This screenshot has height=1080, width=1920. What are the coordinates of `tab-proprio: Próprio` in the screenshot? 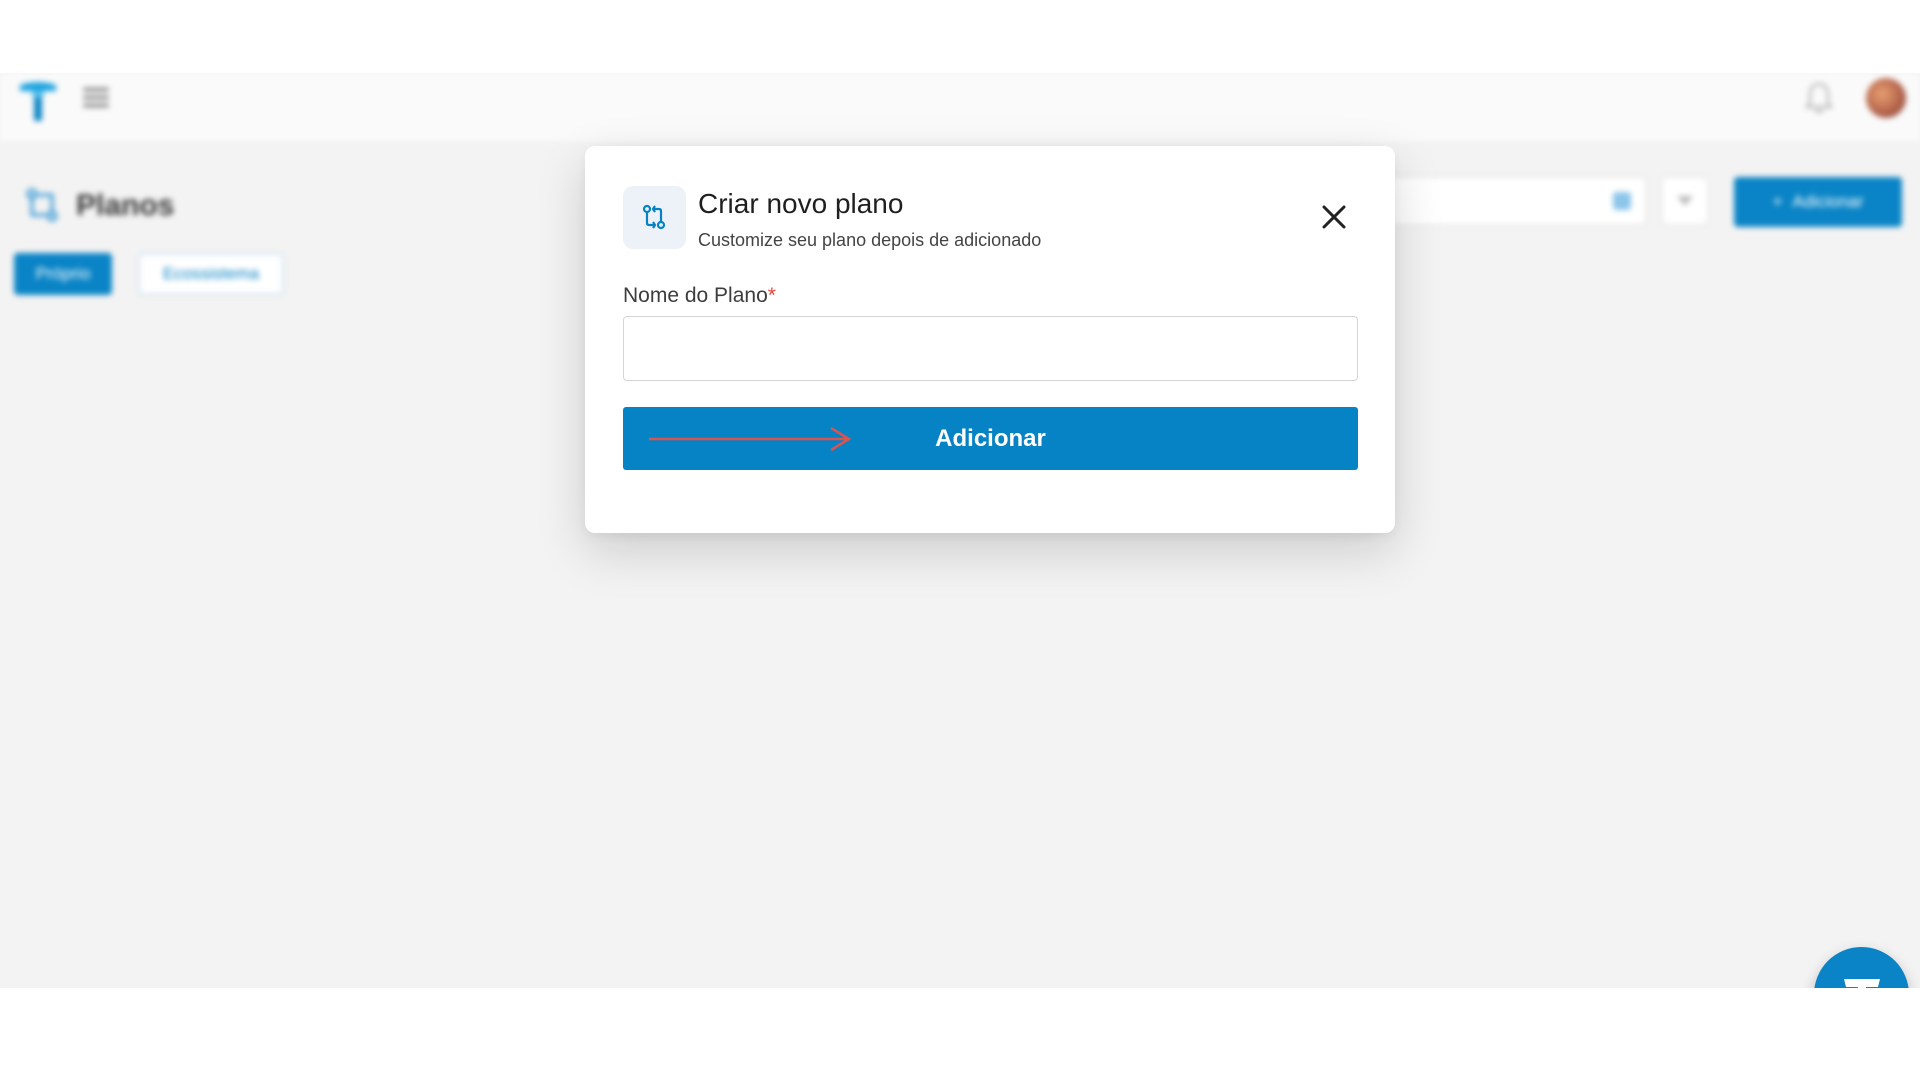 It's located at (63, 274).